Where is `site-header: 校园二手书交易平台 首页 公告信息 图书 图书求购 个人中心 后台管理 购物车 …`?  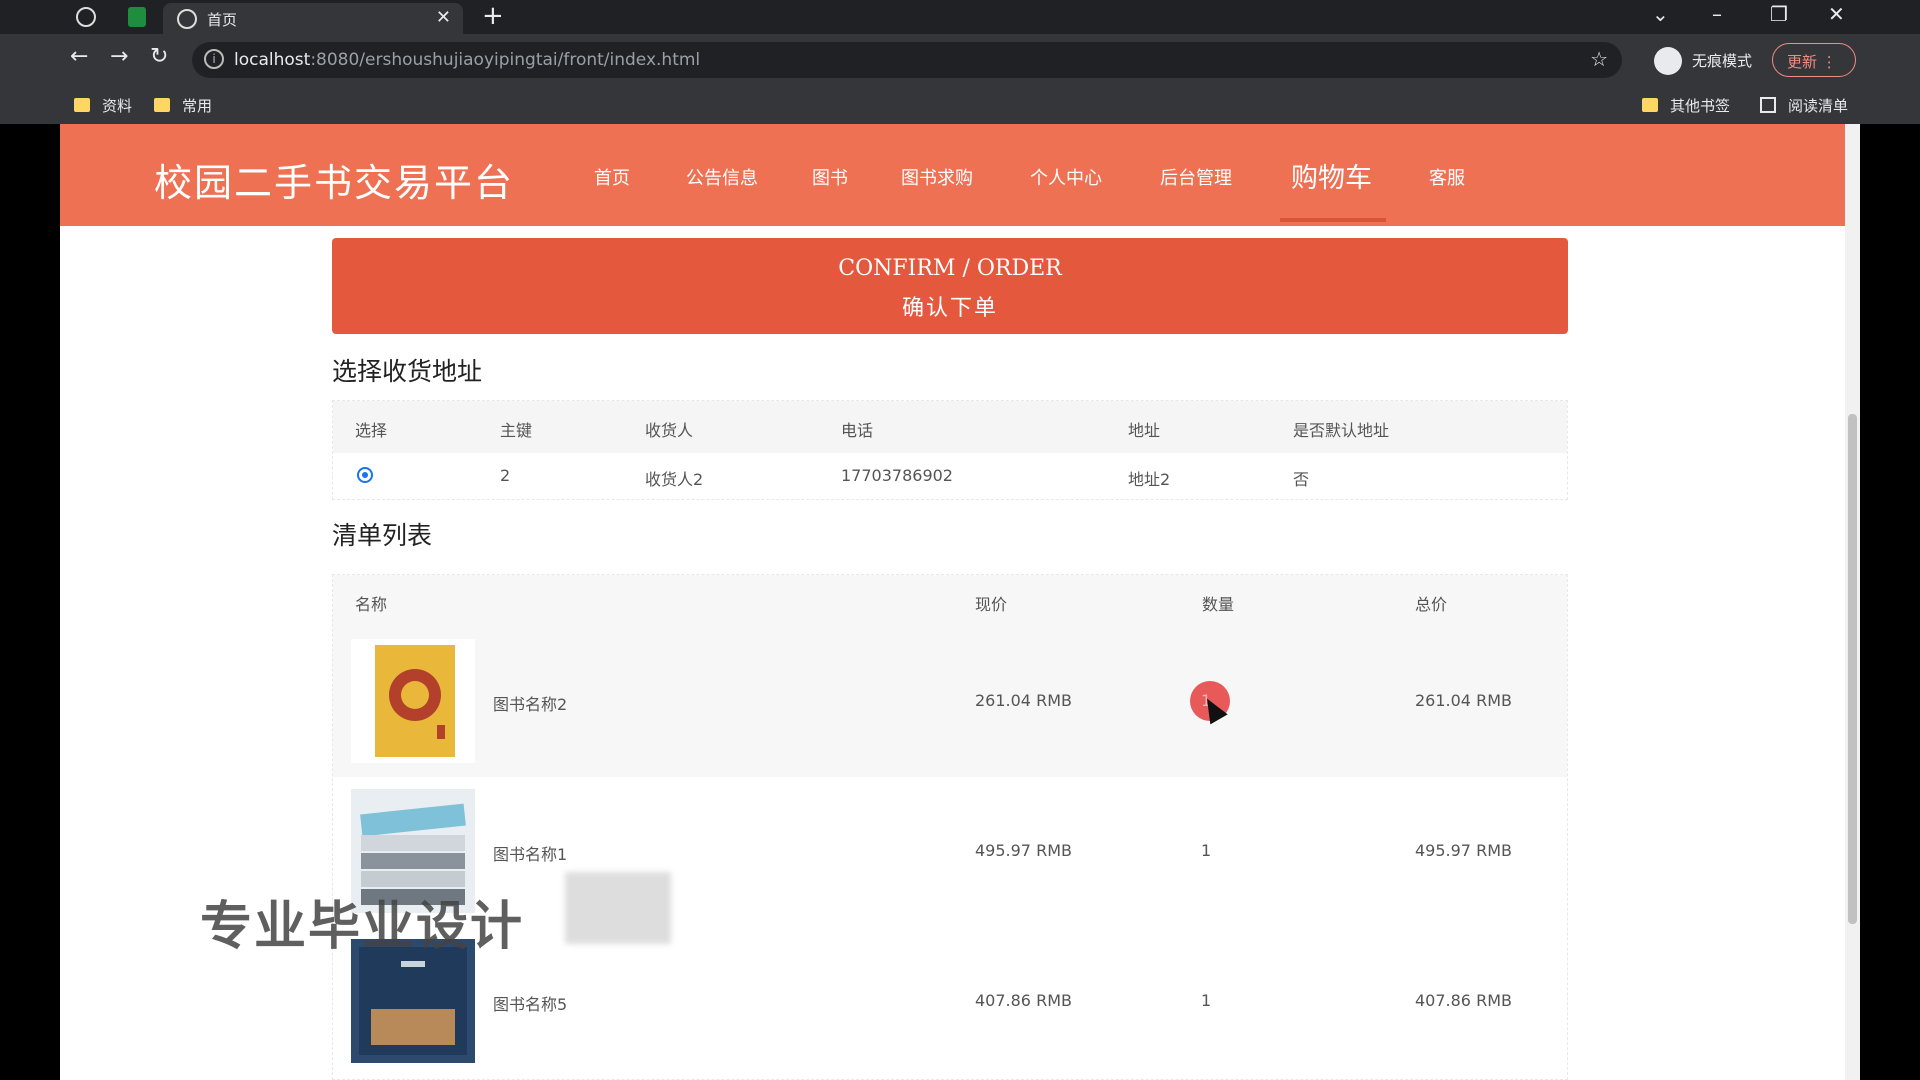 site-header: 校园二手书交易平台 首页 公告信息 图书 图书求购 个人中心 后台管理 购物车 … is located at coordinates (952, 175).